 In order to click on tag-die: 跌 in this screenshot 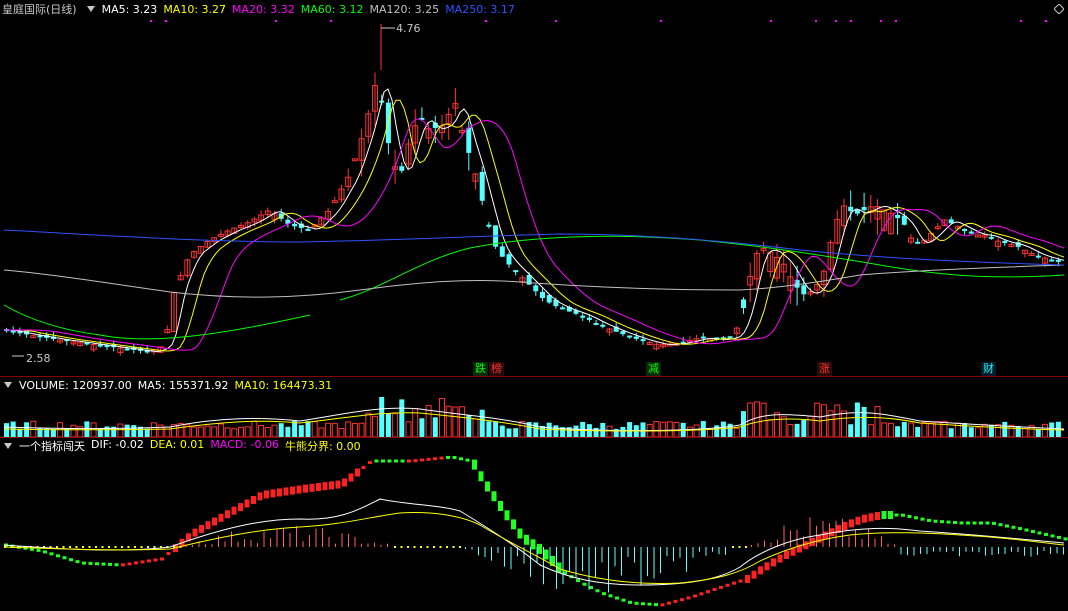, I will do `click(480, 369)`.